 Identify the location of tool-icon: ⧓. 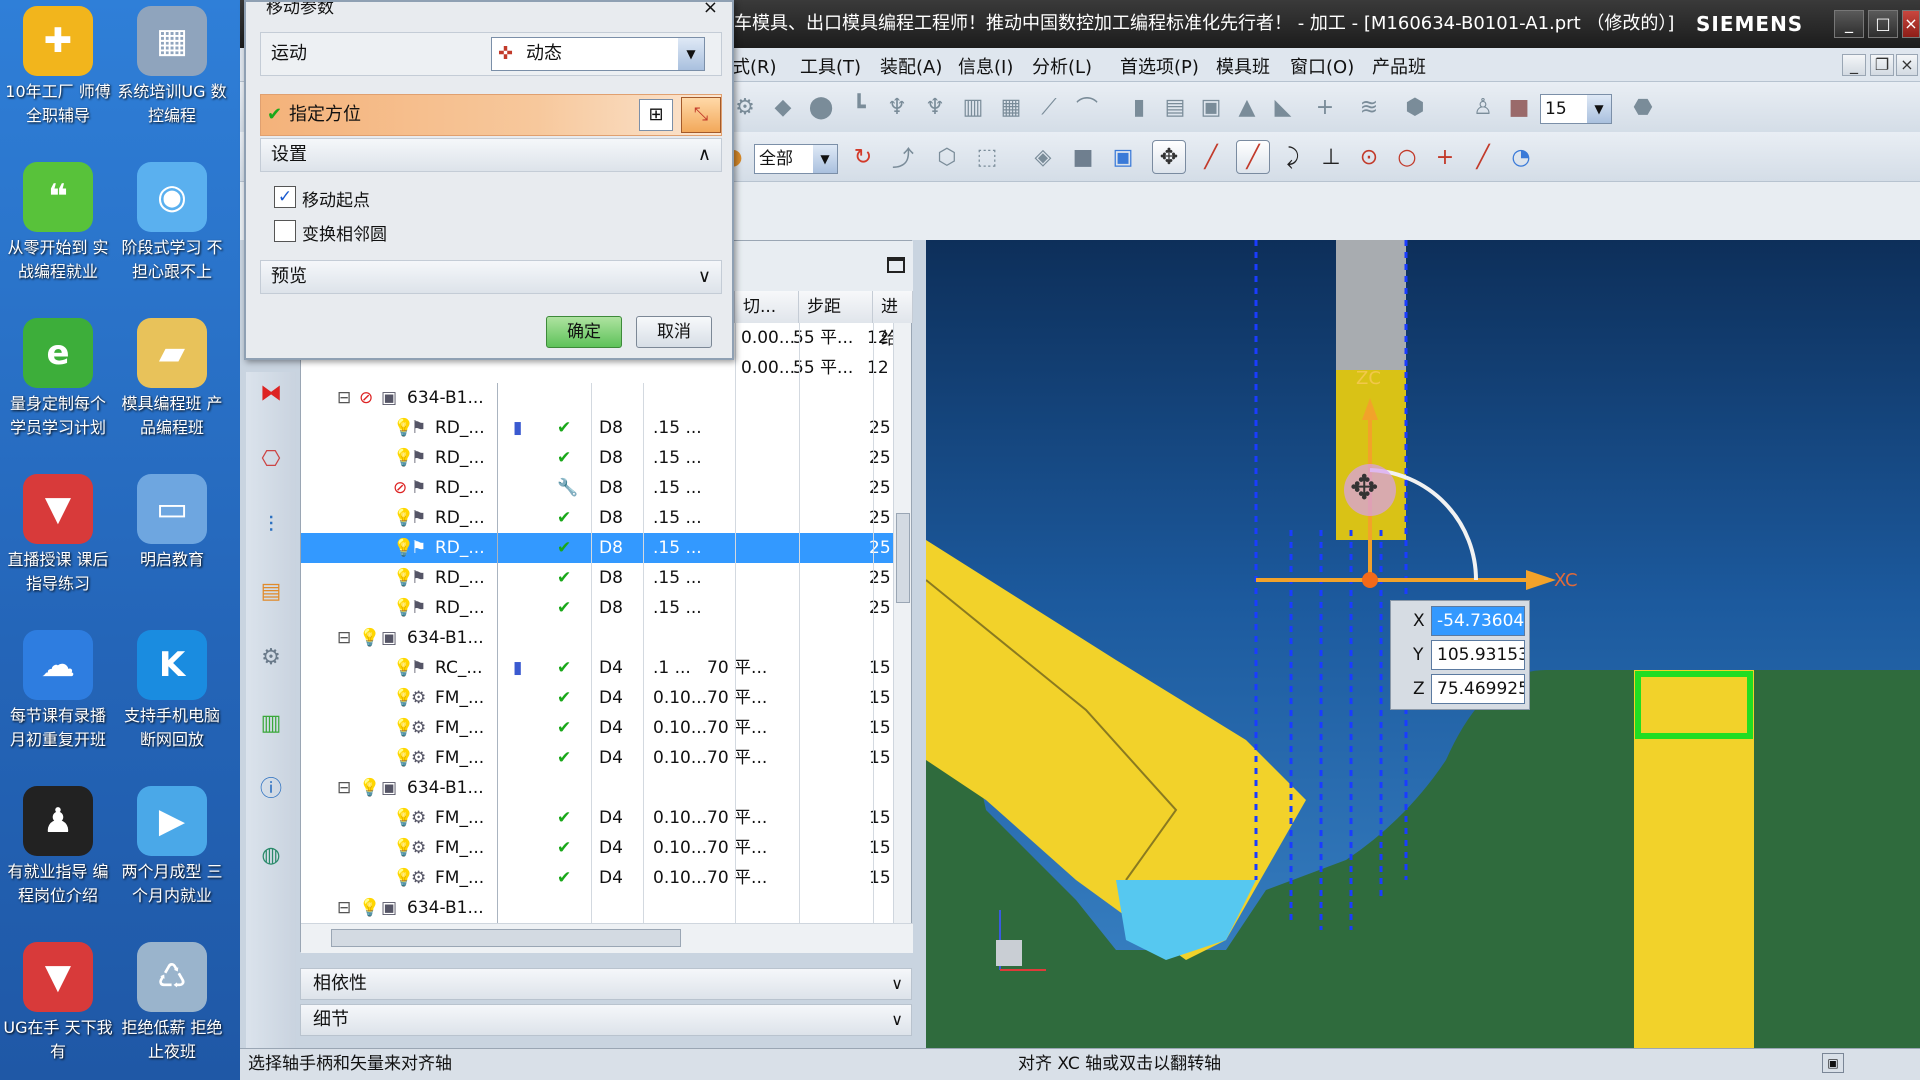
(271, 394).